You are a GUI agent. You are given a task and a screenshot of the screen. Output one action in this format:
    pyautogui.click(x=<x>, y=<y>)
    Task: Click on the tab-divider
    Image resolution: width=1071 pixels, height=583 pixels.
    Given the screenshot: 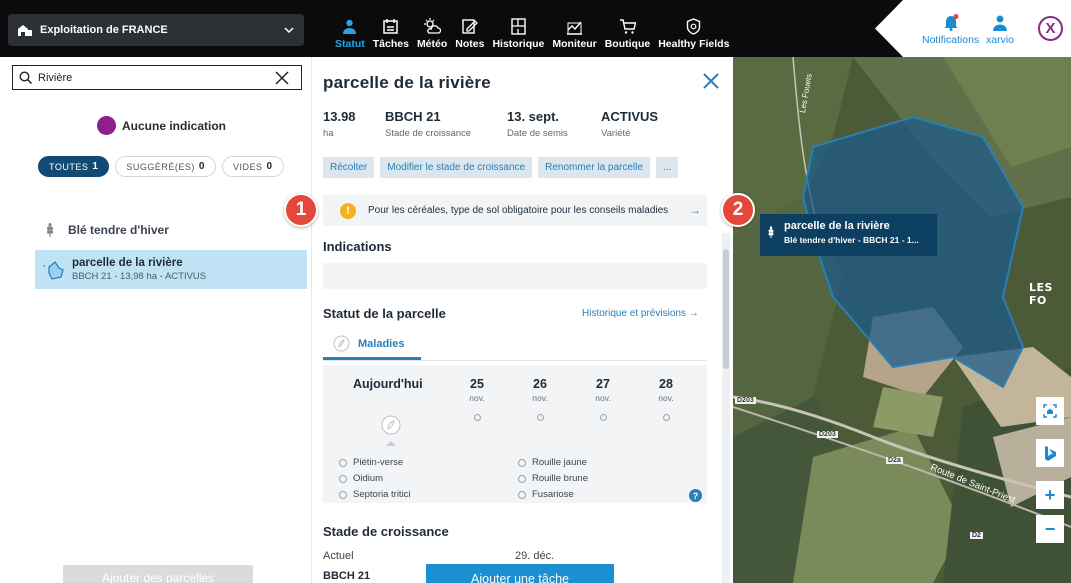 What is the action you would take?
    pyautogui.click(x=515, y=360)
    